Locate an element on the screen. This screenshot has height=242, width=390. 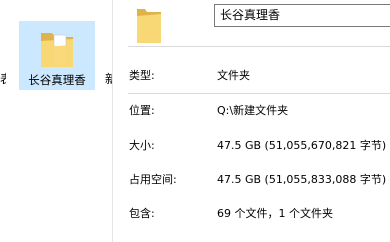
type-value: 文件夹 is located at coordinates (233, 75).